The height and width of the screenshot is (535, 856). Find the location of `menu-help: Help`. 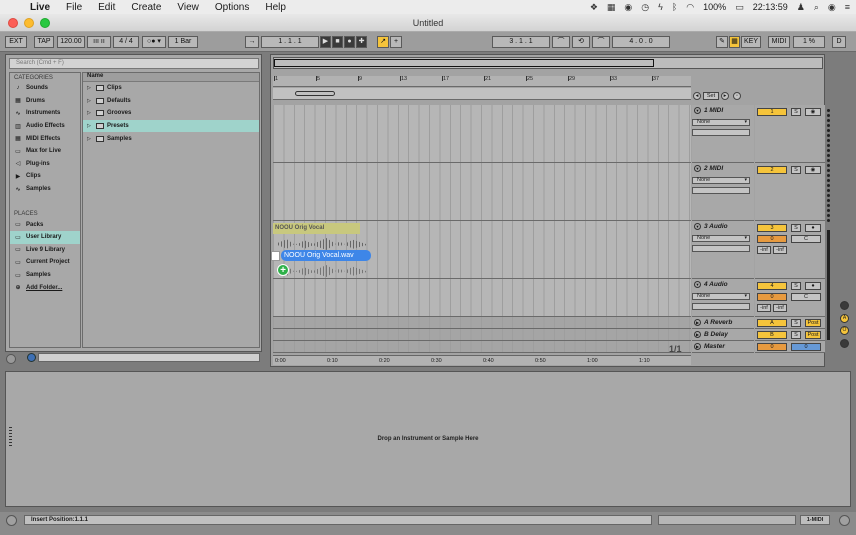

menu-help: Help is located at coordinates (275, 7).